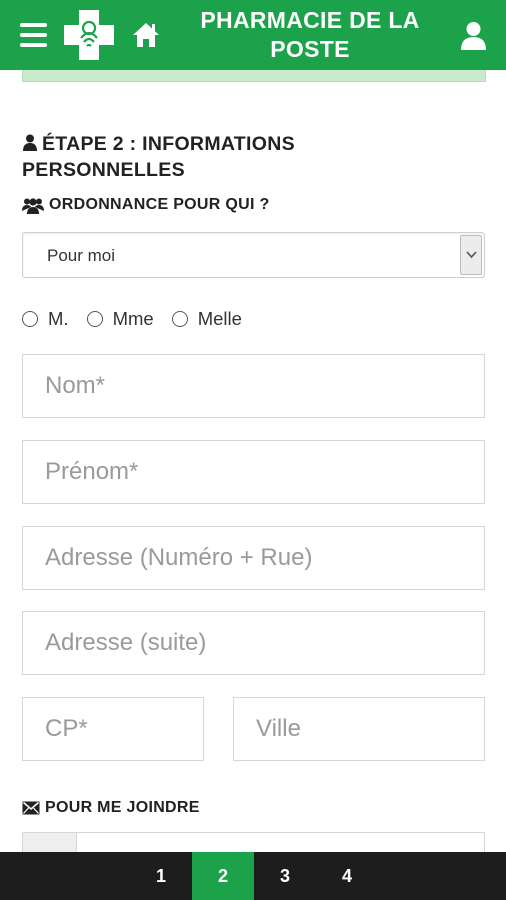 The image size is (506, 900). I want to click on civility-radio-group: M. Mme Melle, so click(141, 319).